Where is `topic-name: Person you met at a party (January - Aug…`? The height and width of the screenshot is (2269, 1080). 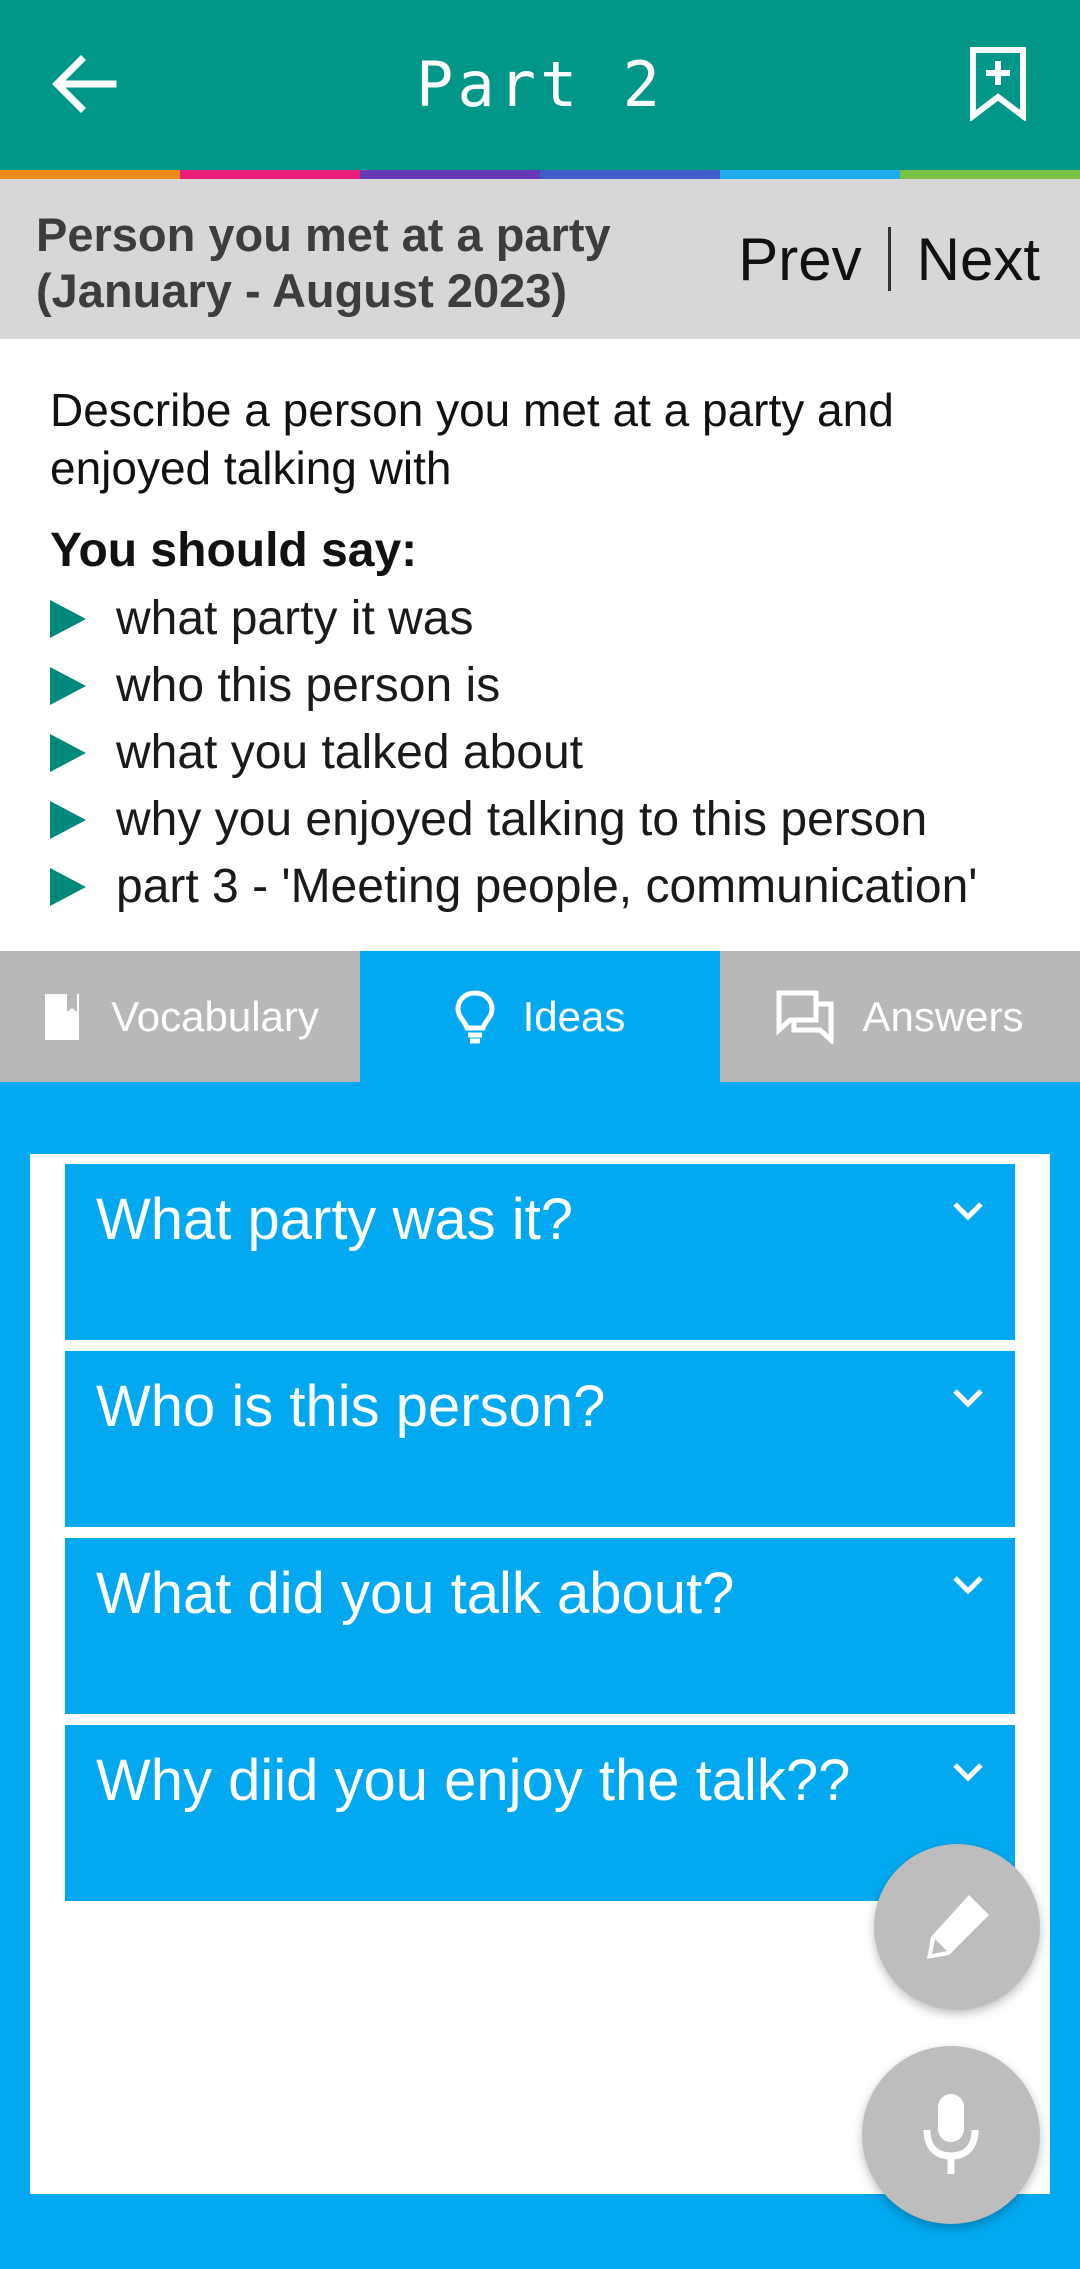
topic-name: Person you met at a party (January - Aug… is located at coordinates (323, 262).